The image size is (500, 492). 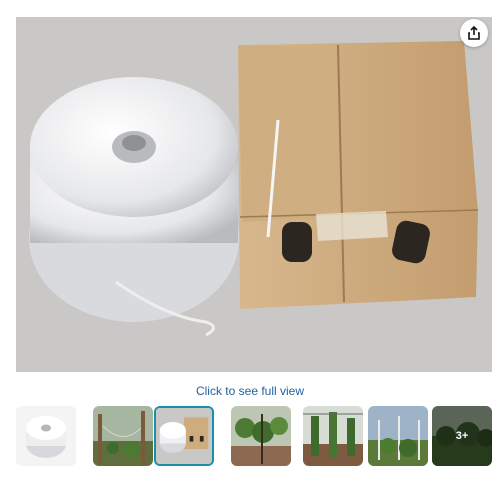 What do you see at coordinates (250, 391) in the screenshot?
I see `full-view-link: Click to see full view` at bounding box center [250, 391].